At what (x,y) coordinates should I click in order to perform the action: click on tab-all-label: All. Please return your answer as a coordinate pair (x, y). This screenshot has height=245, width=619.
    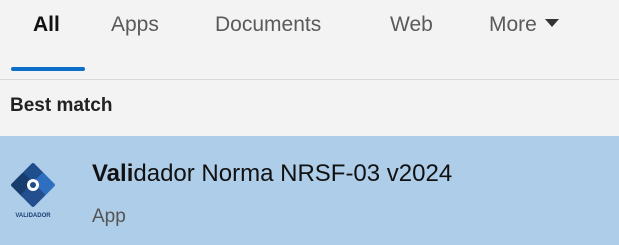
    Looking at the image, I should click on (46, 24).